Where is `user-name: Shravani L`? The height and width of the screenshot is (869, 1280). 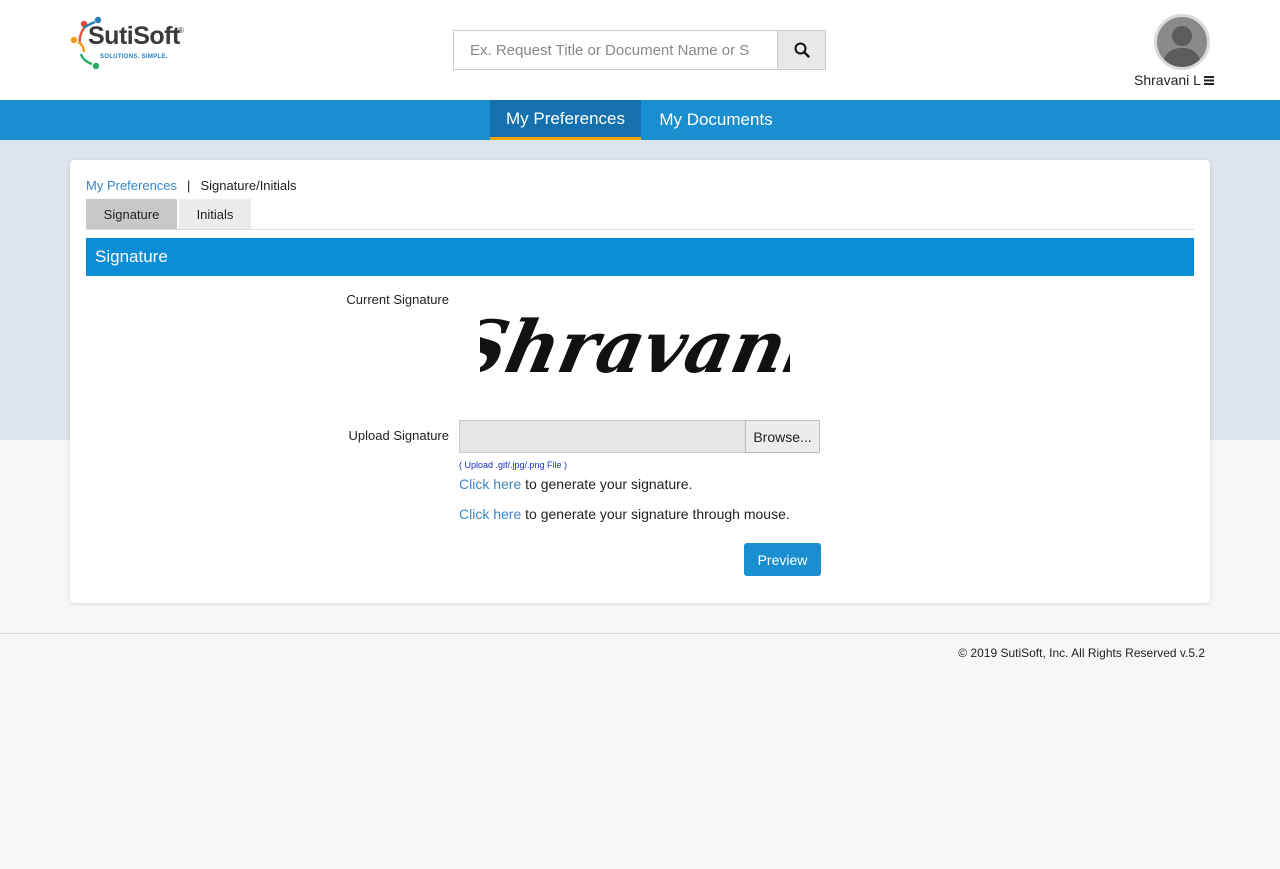 user-name: Shravani L is located at coordinates (1174, 80).